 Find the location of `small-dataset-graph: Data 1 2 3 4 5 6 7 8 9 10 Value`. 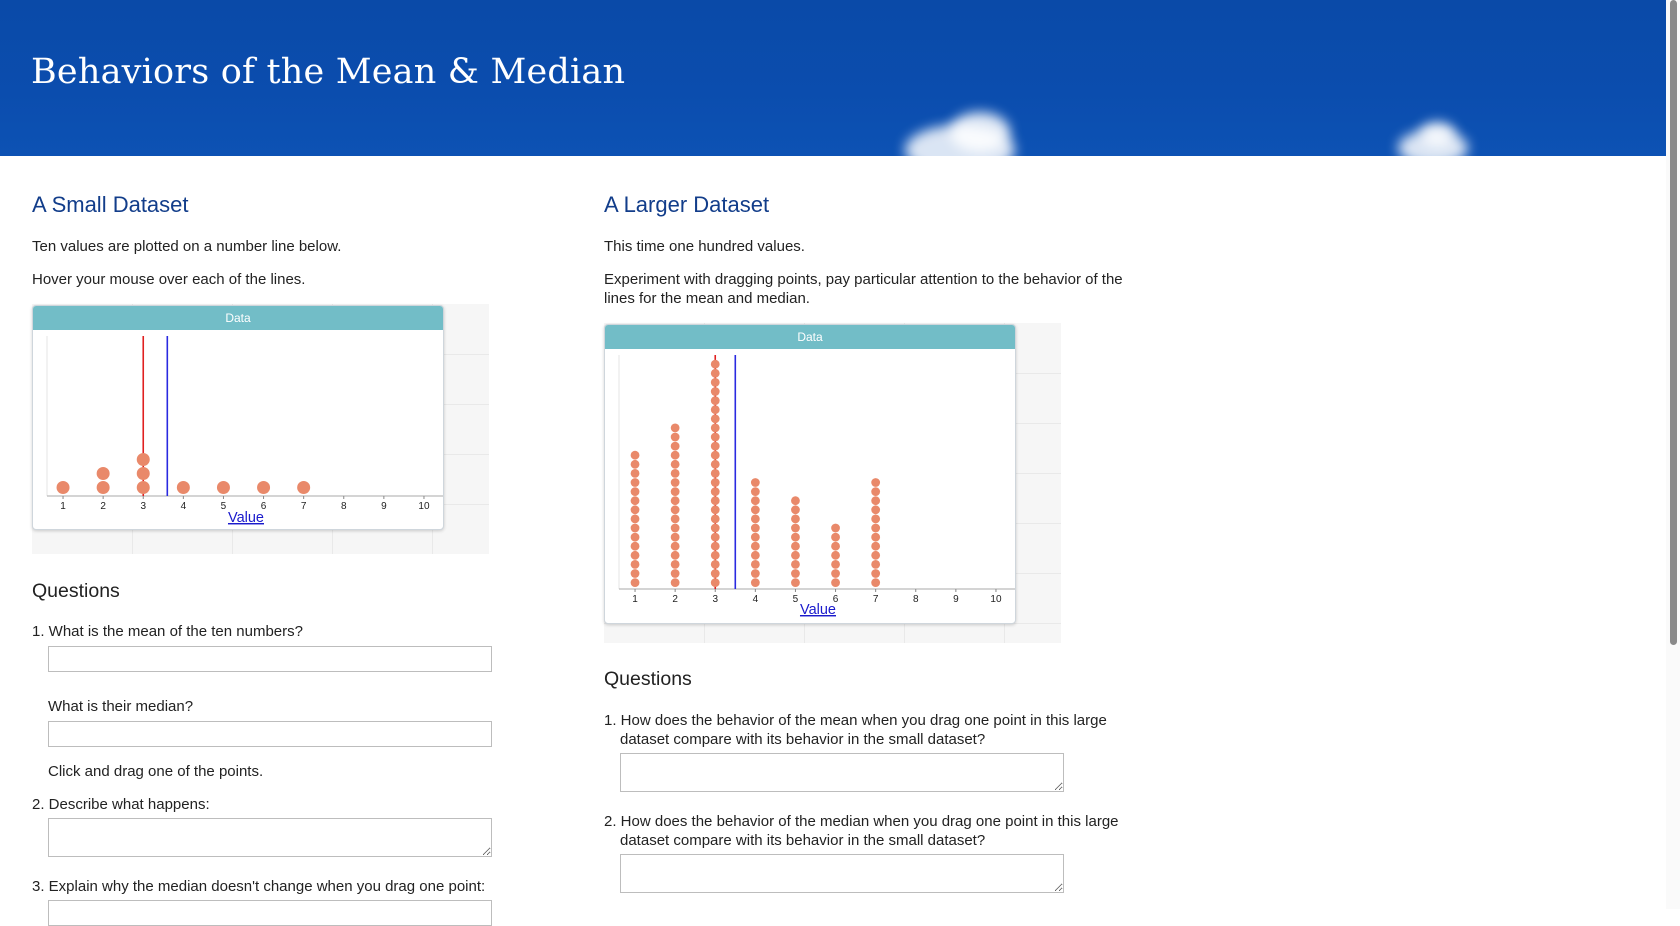

small-dataset-graph: Data 1 2 3 4 5 6 7 8 9 10 Value is located at coordinates (238, 417).